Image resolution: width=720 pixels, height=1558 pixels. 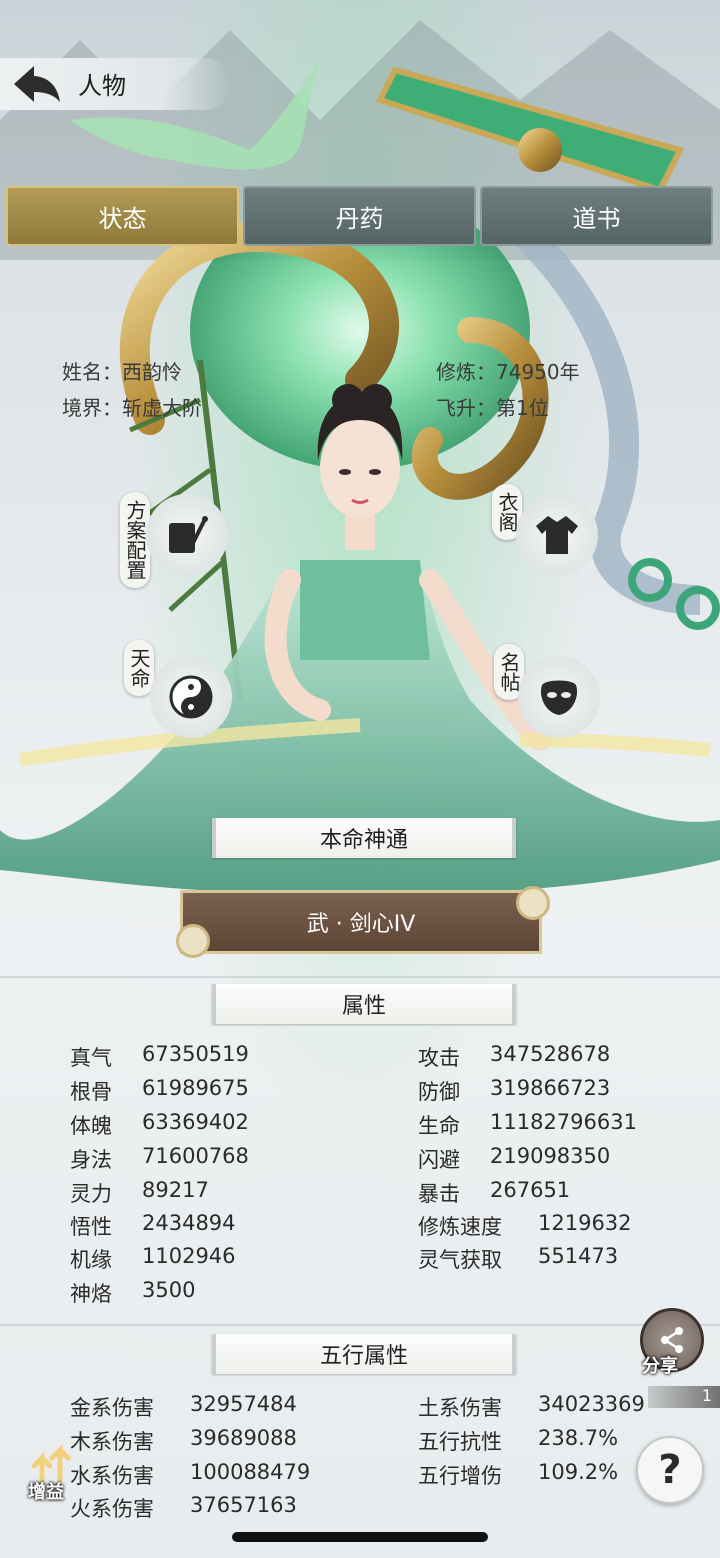 I want to click on attr-key: 闪避, so click(x=439, y=1160).